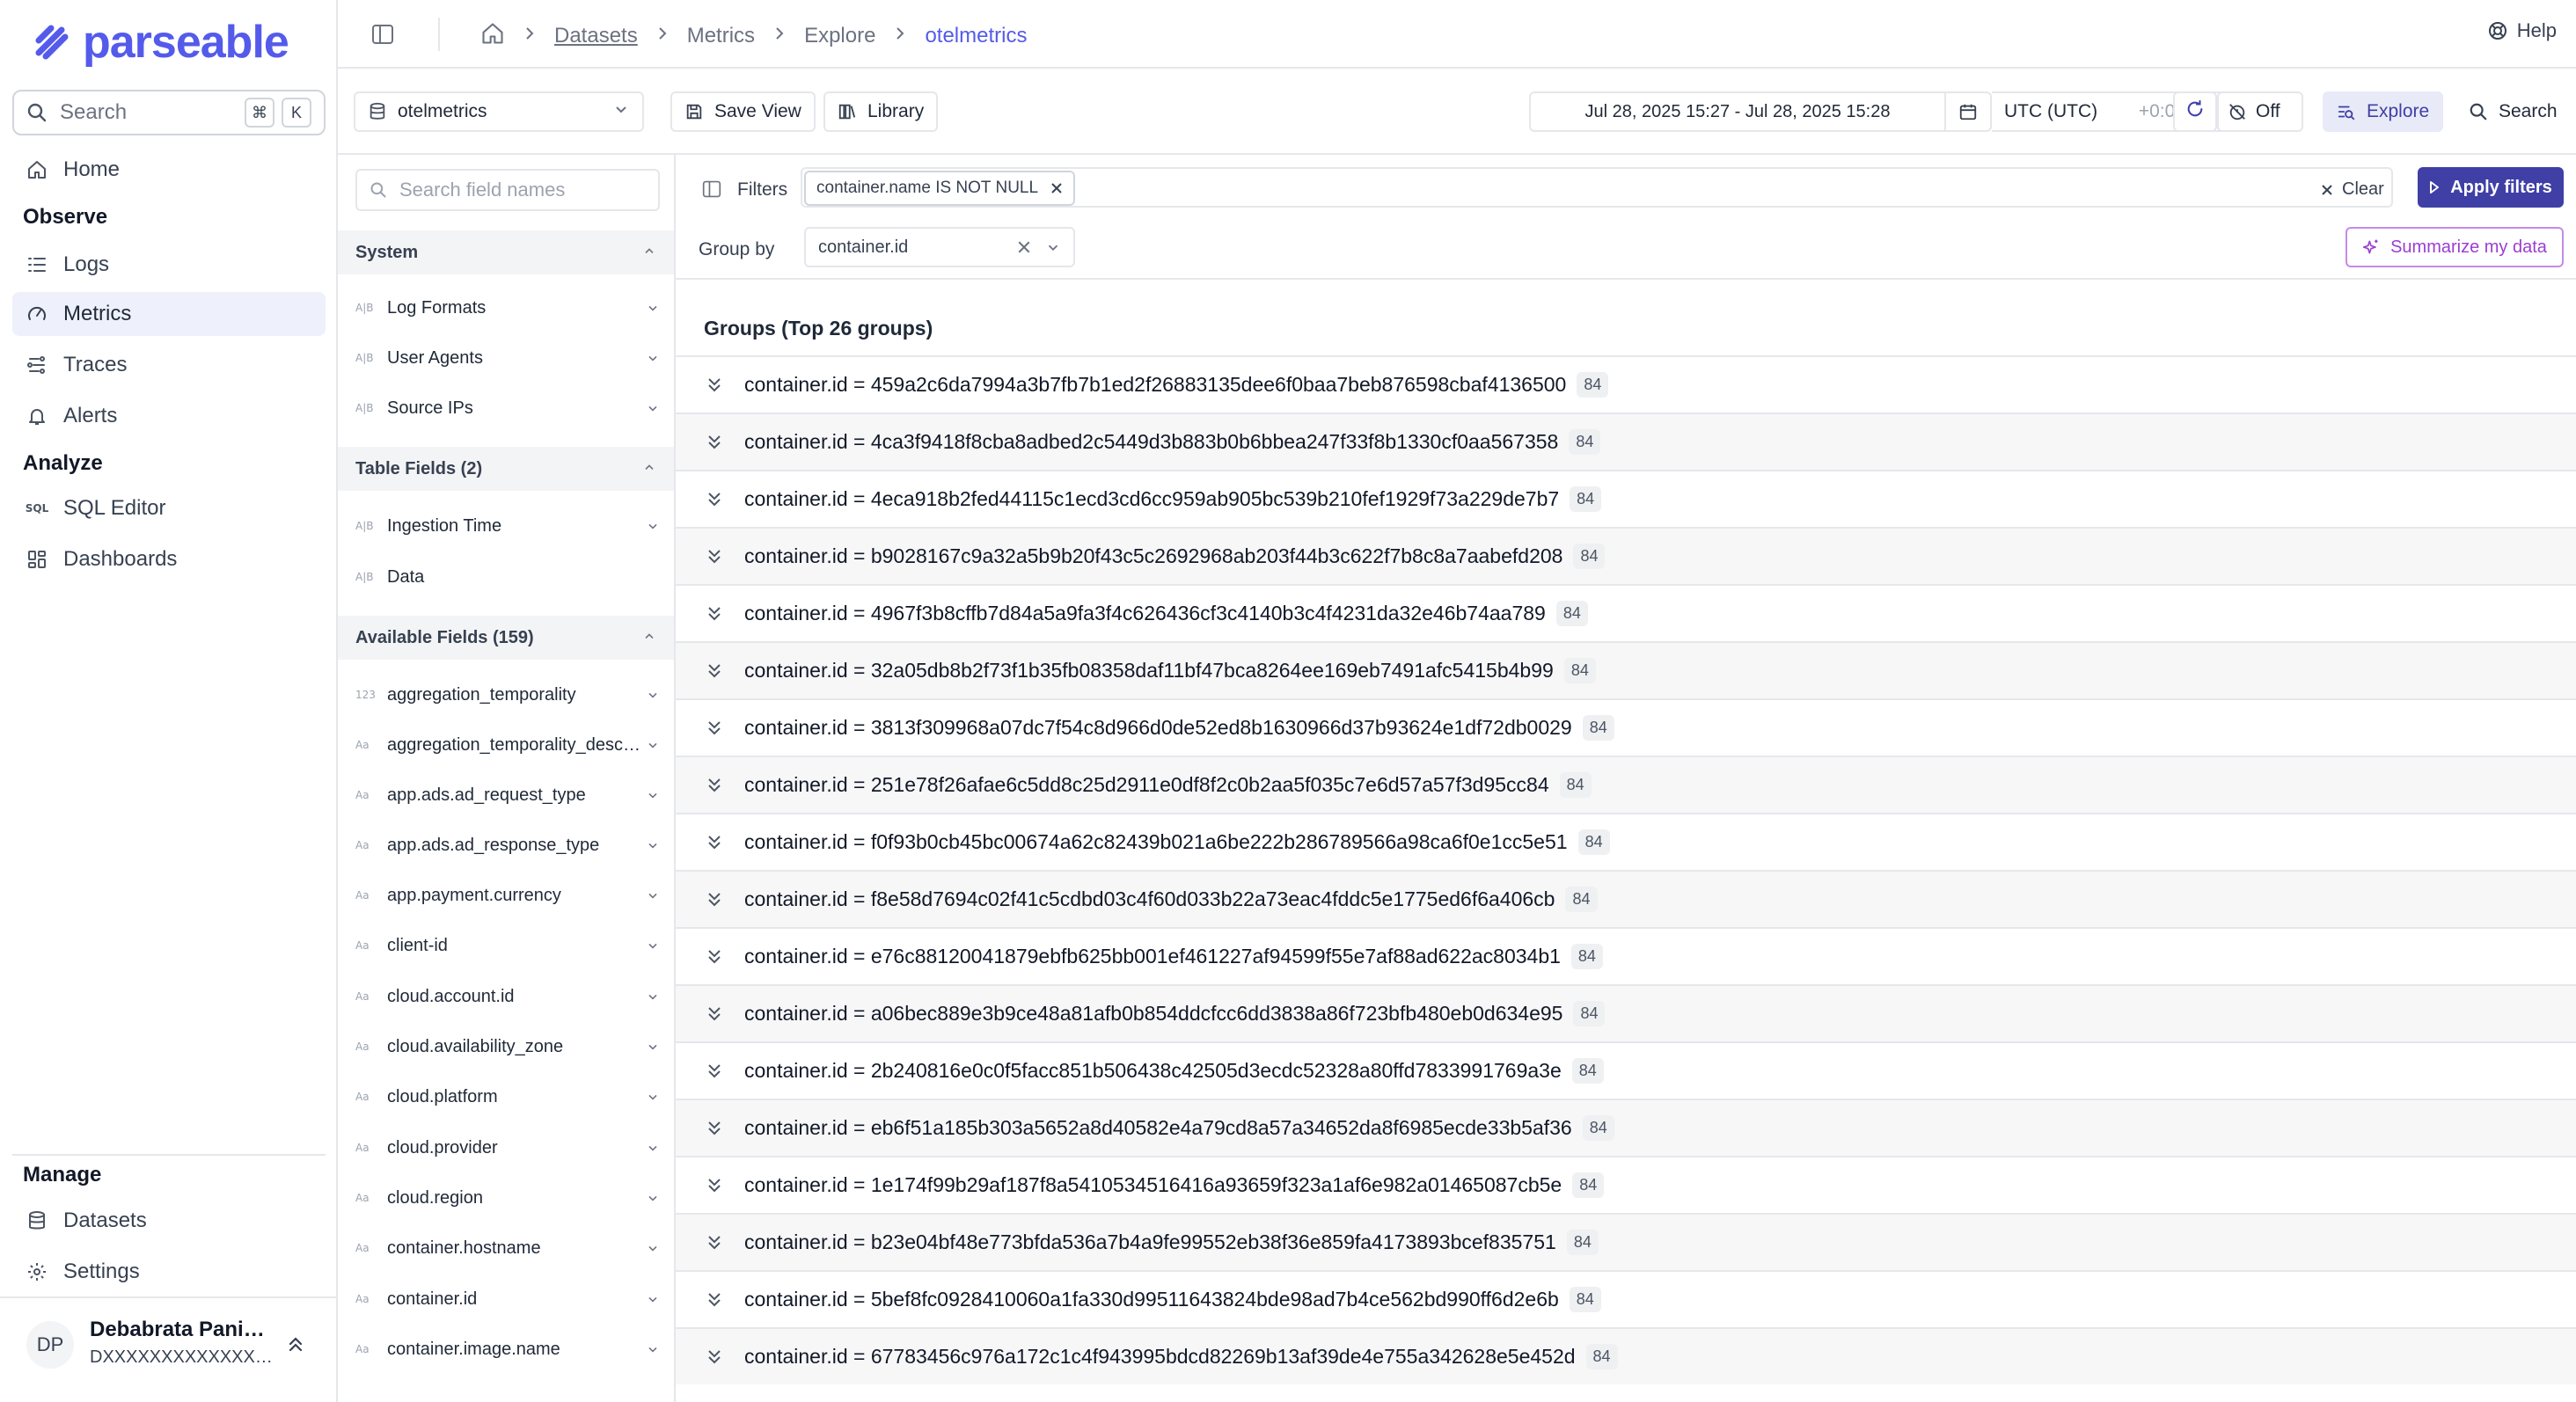  Describe the element at coordinates (2352, 190) in the screenshot. I see `clear-filters-button: Clear` at that location.